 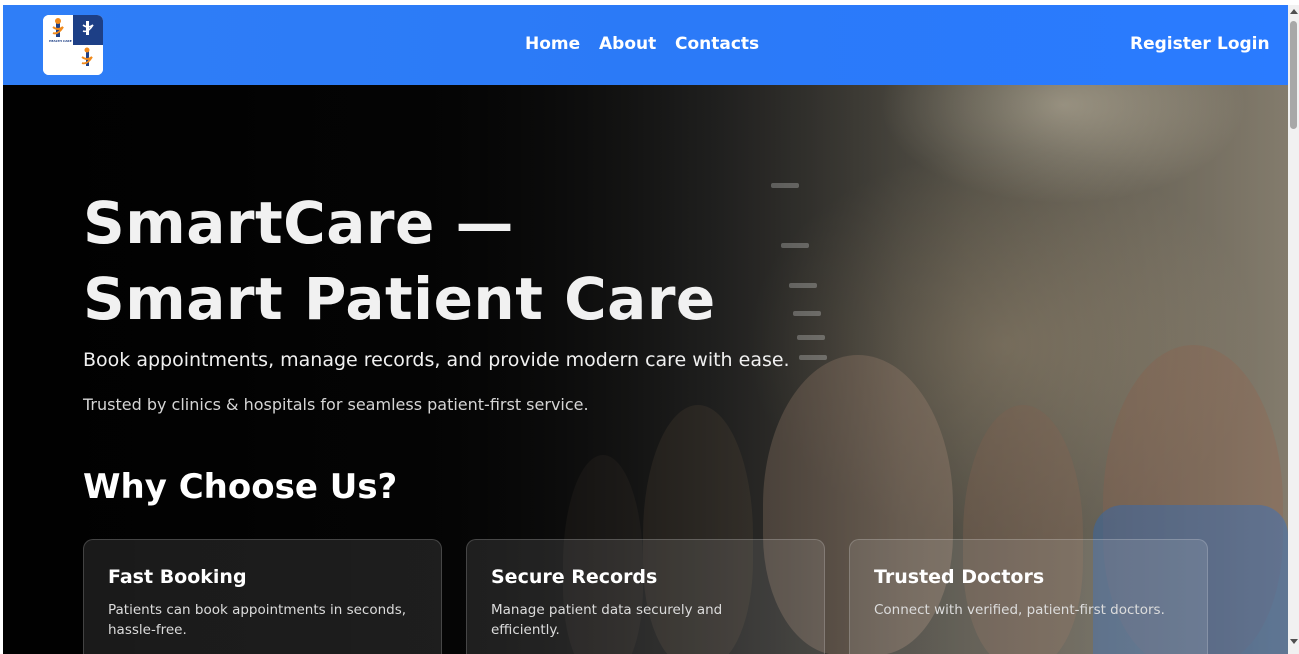 What do you see at coordinates (1243, 44) in the screenshot?
I see `login-link: Login` at bounding box center [1243, 44].